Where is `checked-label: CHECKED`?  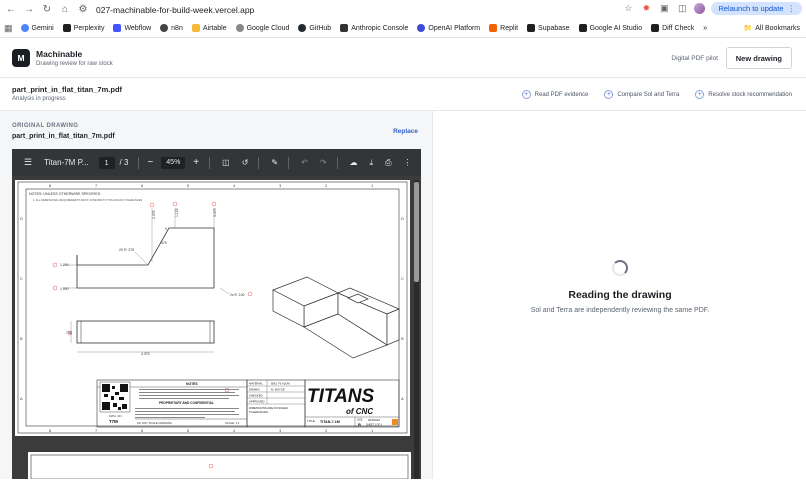 checked-label: CHECKED is located at coordinates (256, 396).